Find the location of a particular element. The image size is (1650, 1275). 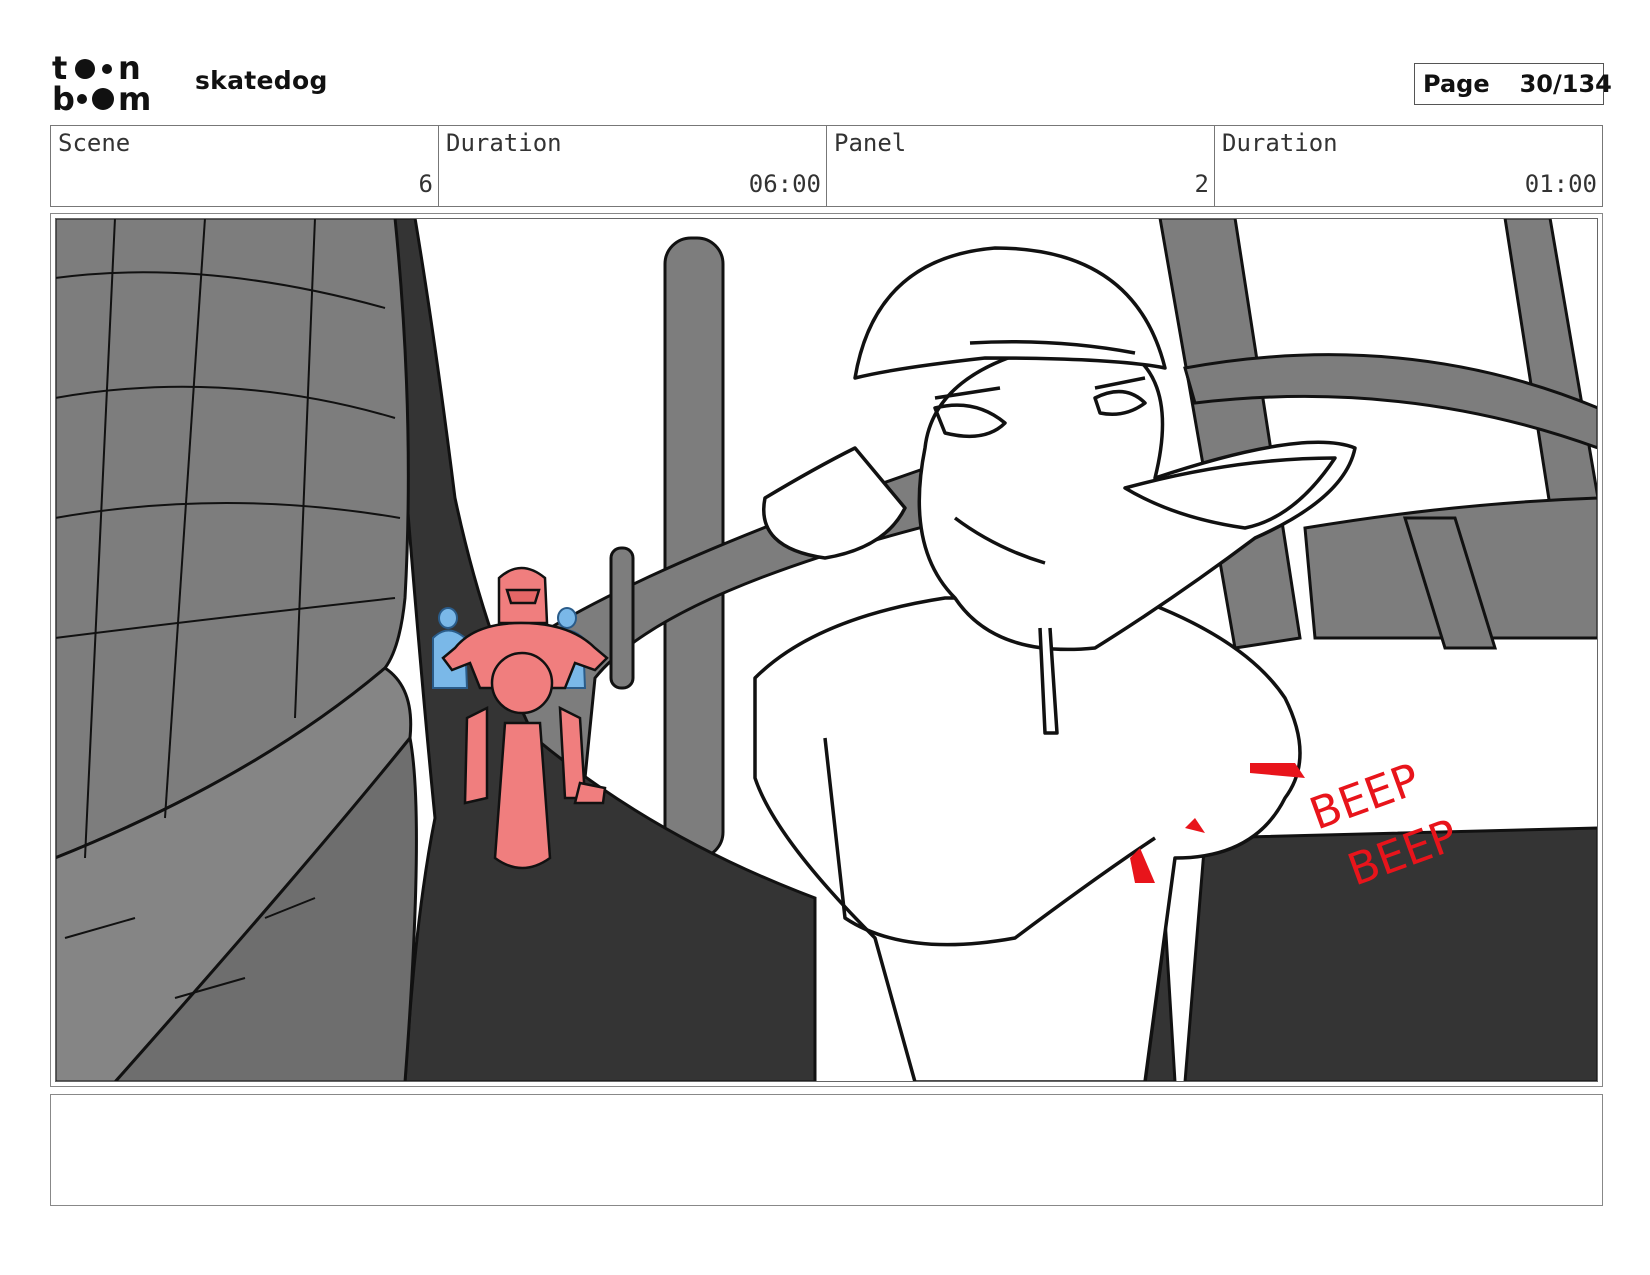

scene-value: 6 is located at coordinates (425, 184).